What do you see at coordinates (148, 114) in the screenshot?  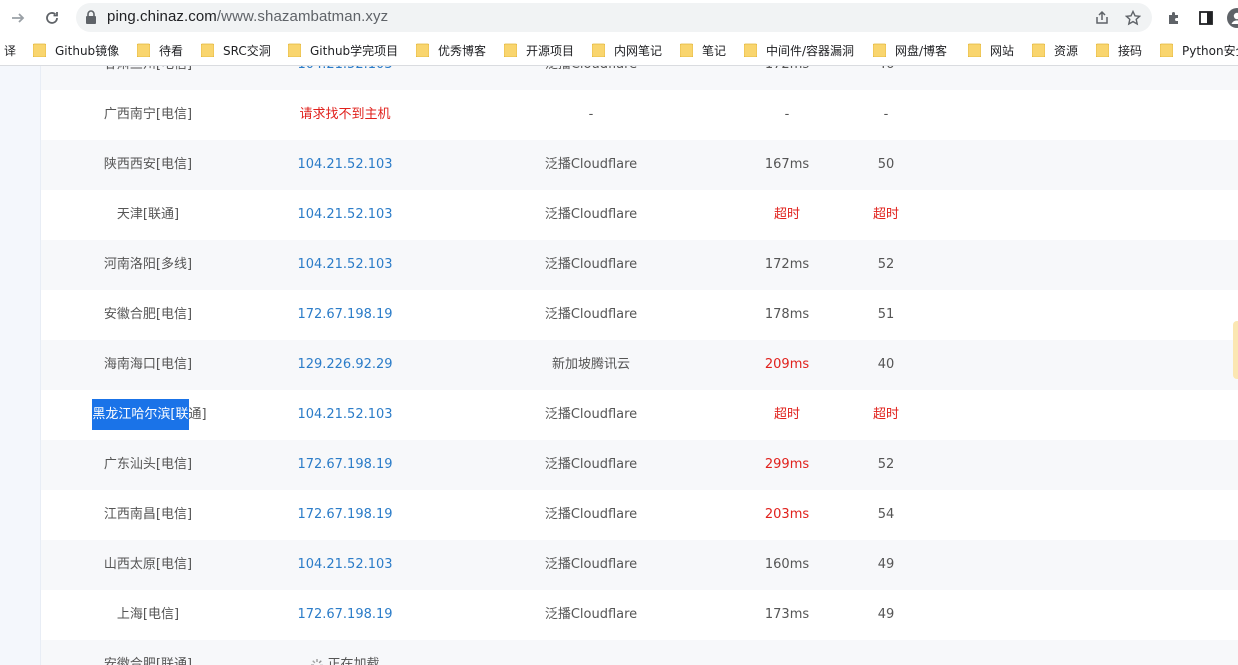 I see `location-cell: 广西南宁[电信]` at bounding box center [148, 114].